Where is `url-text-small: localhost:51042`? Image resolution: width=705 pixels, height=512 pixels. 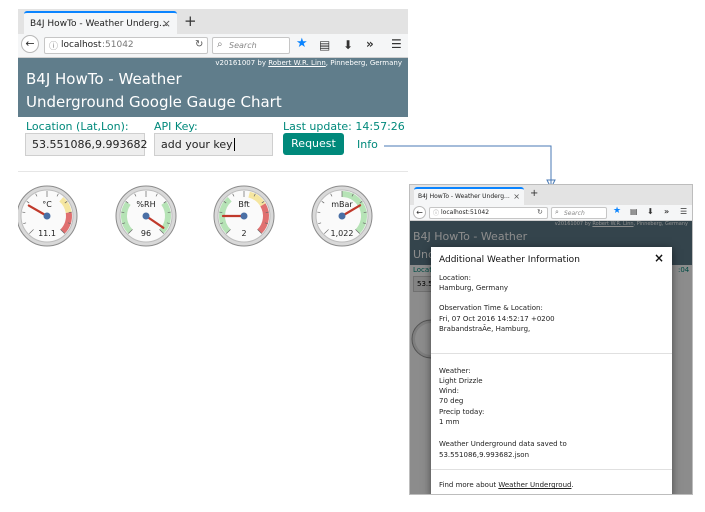 url-text-small: localhost:51042 is located at coordinates (465, 212).